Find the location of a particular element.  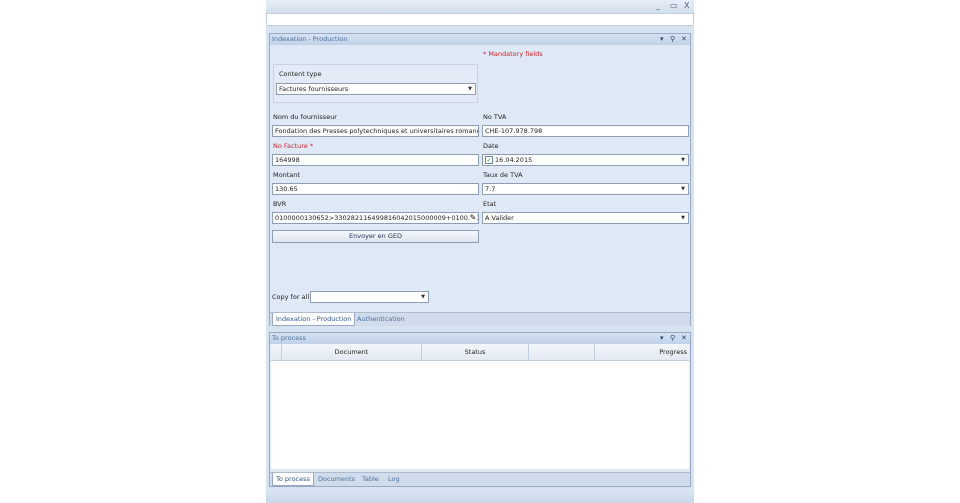

column-status: Status is located at coordinates (475, 352).